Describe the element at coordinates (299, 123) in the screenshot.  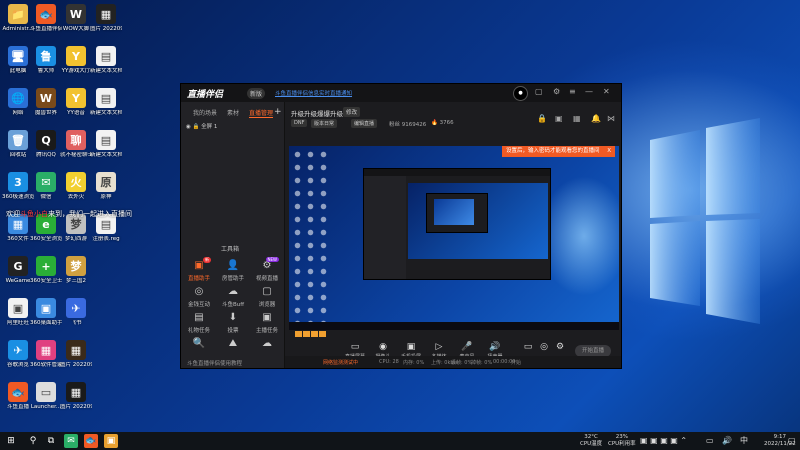
I see `tag-game: DNF` at that location.